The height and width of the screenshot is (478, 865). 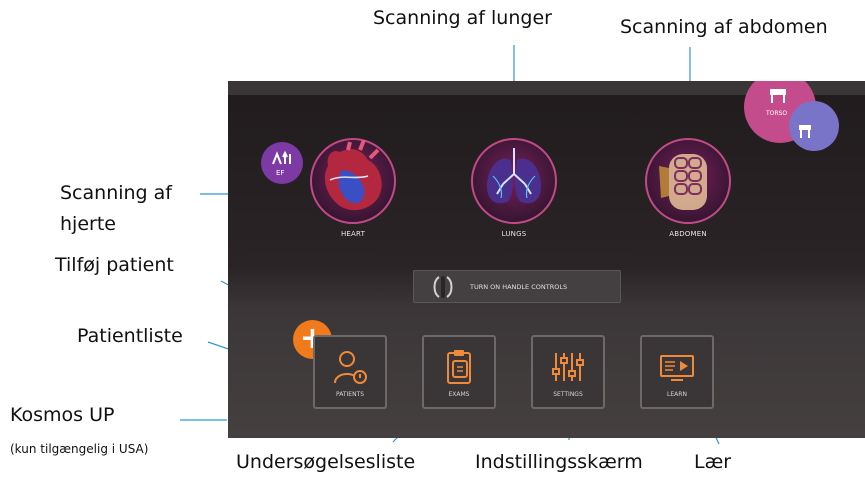 I want to click on patients-button: PATIENTS, so click(x=350, y=372).